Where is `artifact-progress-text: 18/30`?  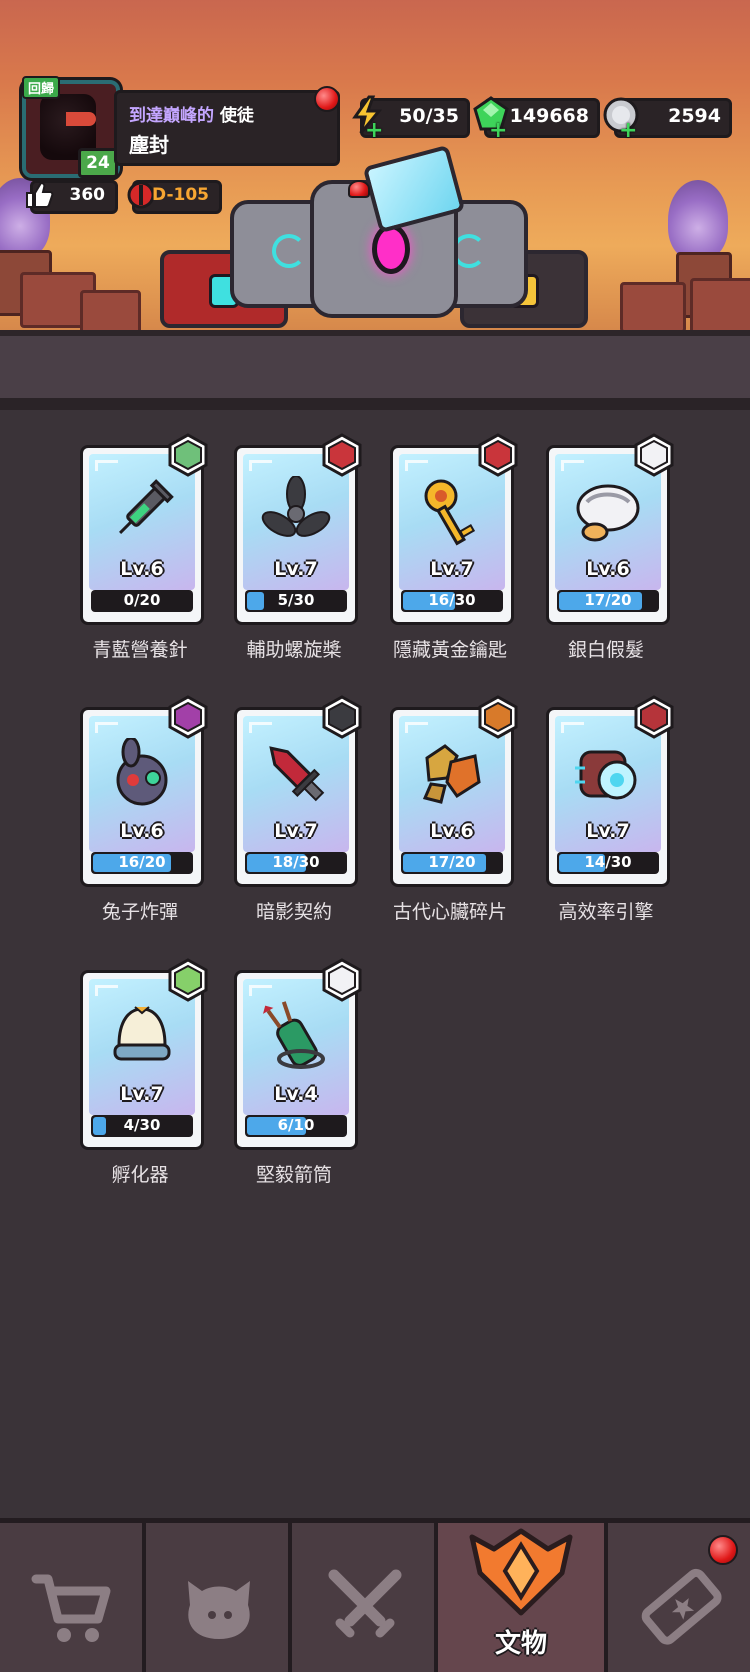
artifact-progress-text: 18/30 is located at coordinates (296, 862).